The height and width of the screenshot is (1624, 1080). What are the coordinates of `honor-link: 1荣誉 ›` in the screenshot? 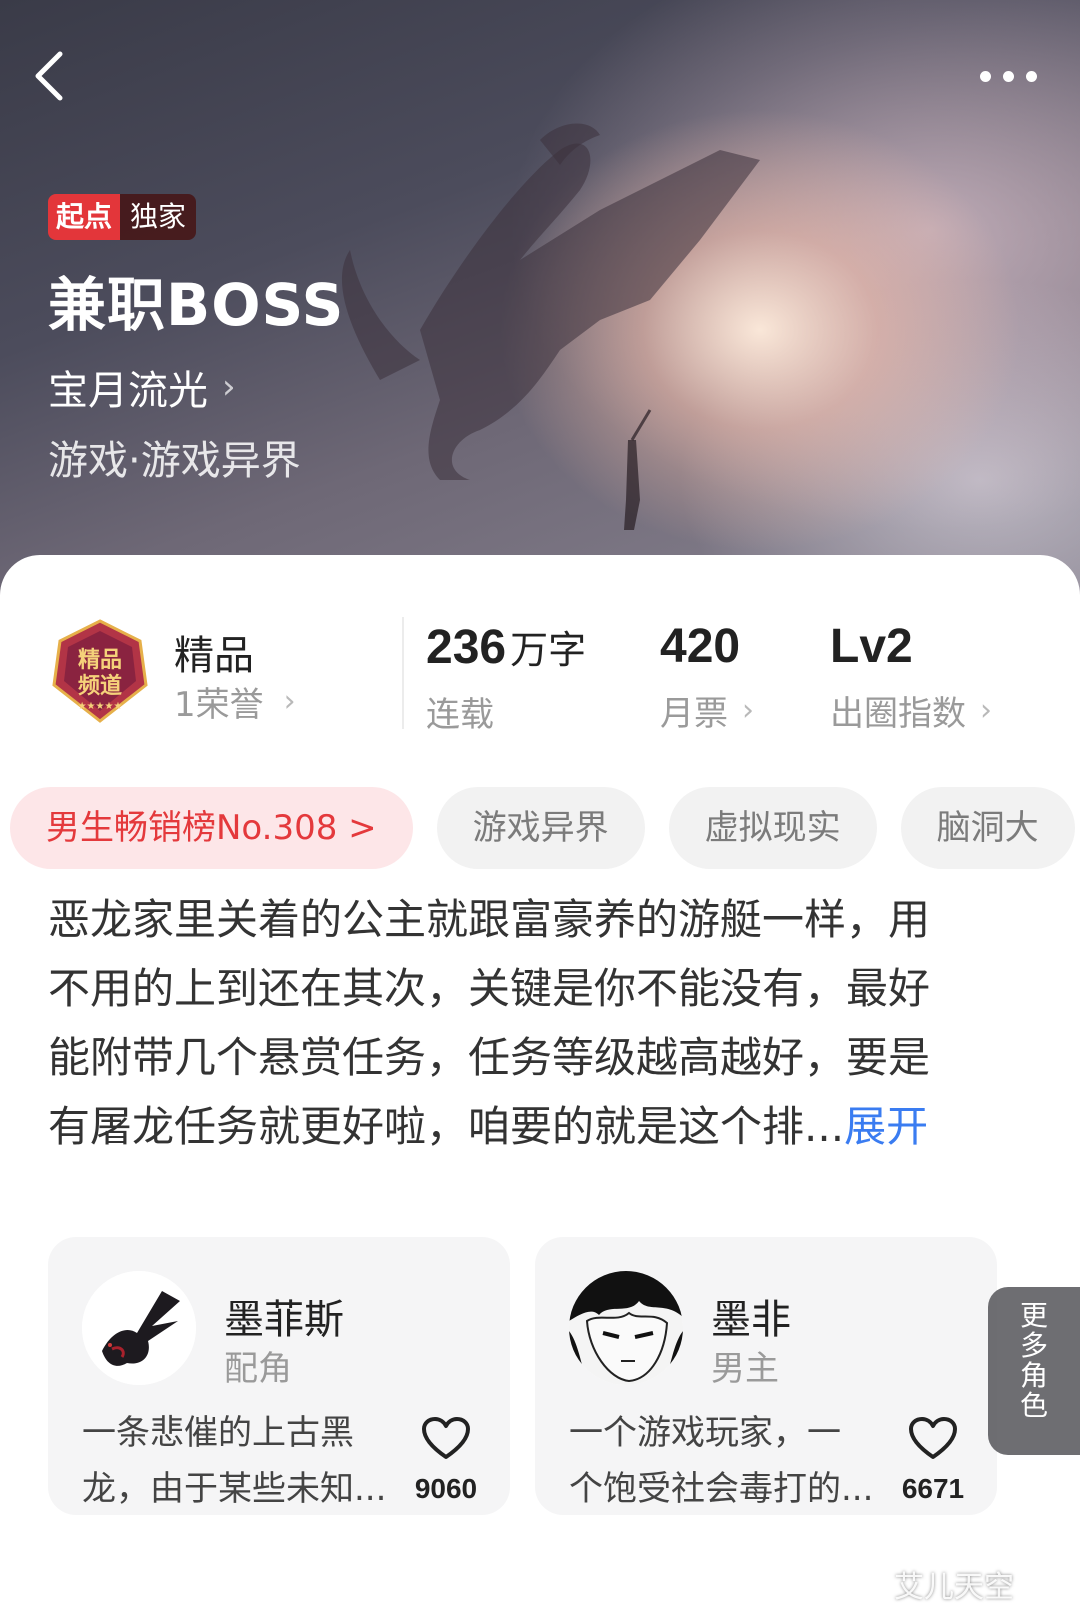 It's located at (235, 701).